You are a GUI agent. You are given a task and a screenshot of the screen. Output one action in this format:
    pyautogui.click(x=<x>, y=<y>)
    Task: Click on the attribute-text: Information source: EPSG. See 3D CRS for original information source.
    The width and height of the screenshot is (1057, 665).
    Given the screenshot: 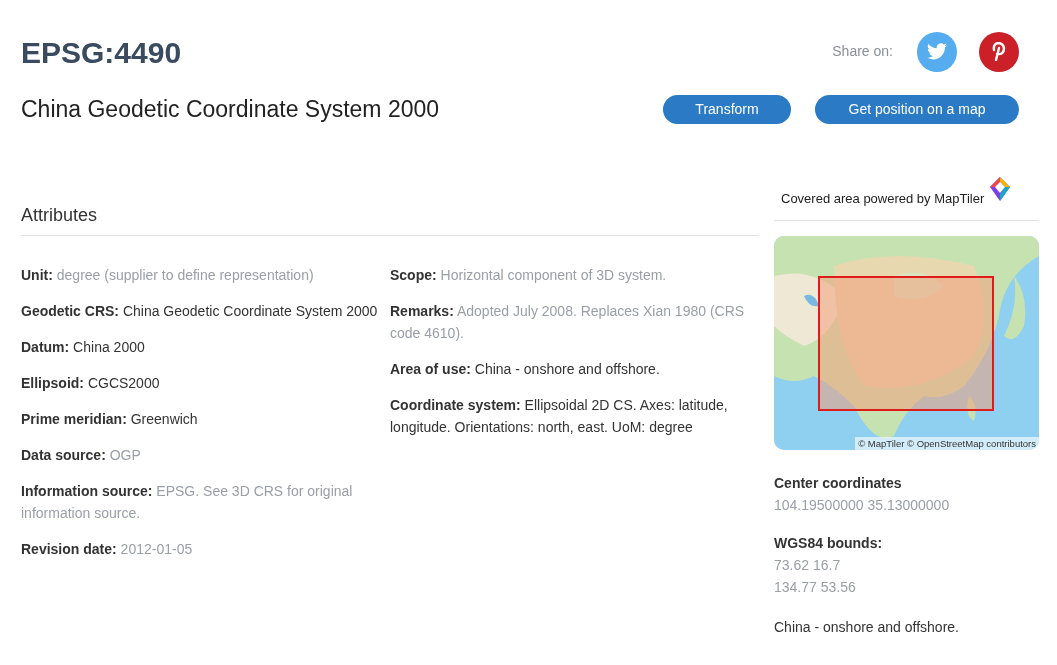 What is the action you would take?
    pyautogui.click(x=187, y=502)
    